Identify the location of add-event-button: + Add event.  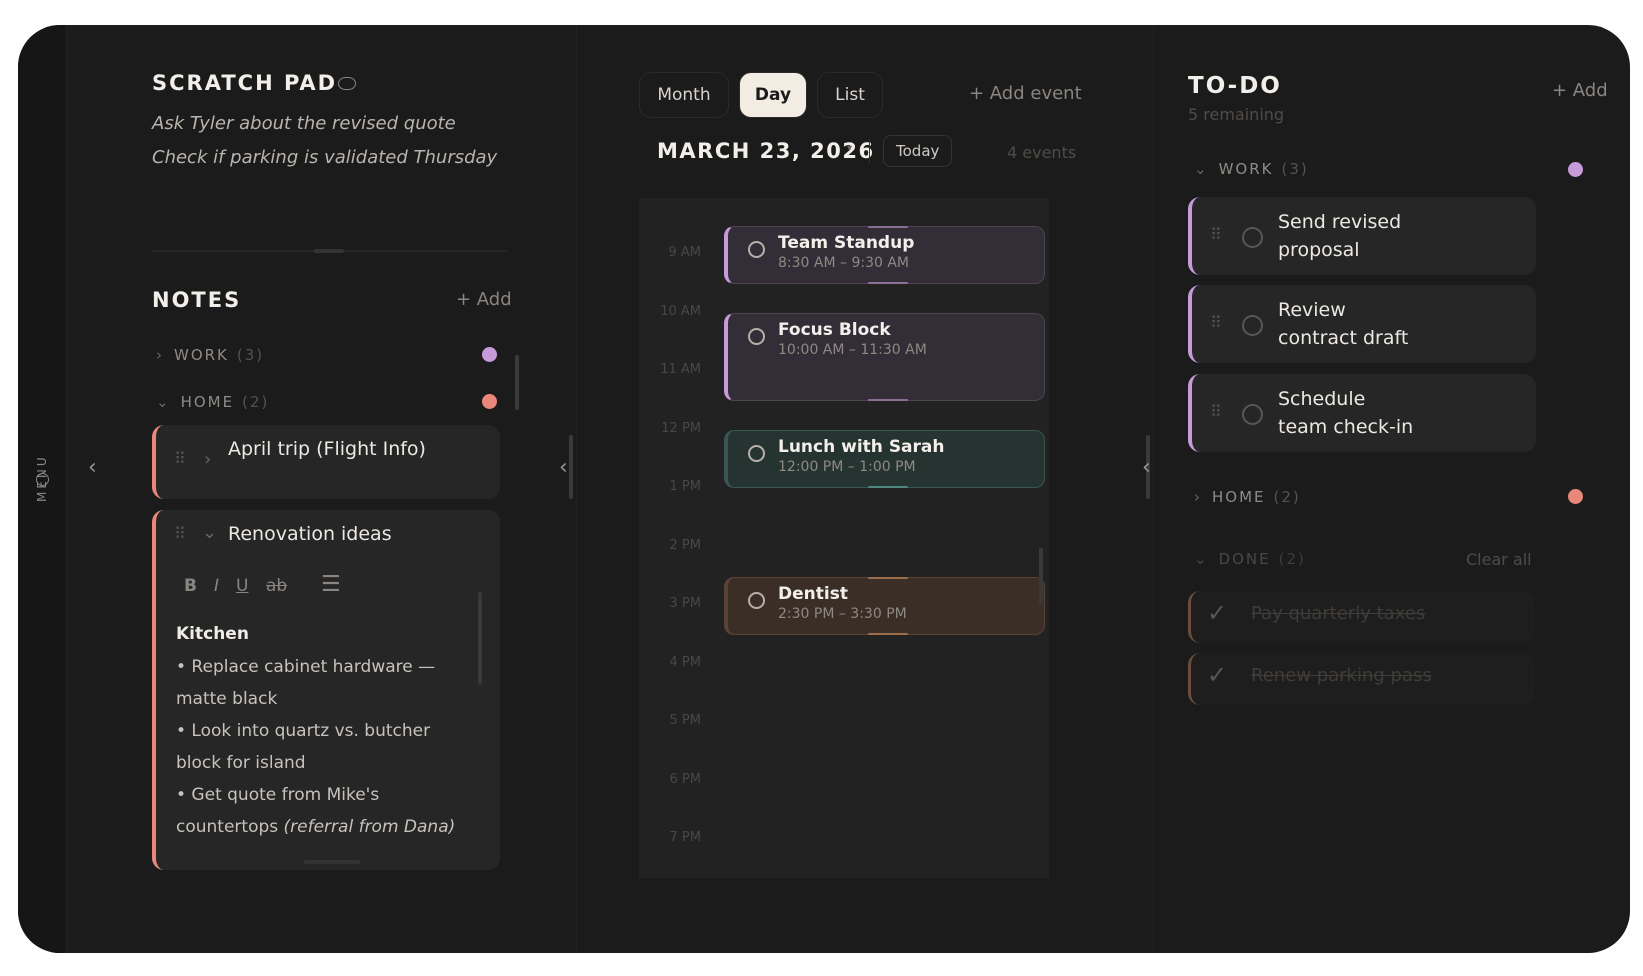
(1025, 93).